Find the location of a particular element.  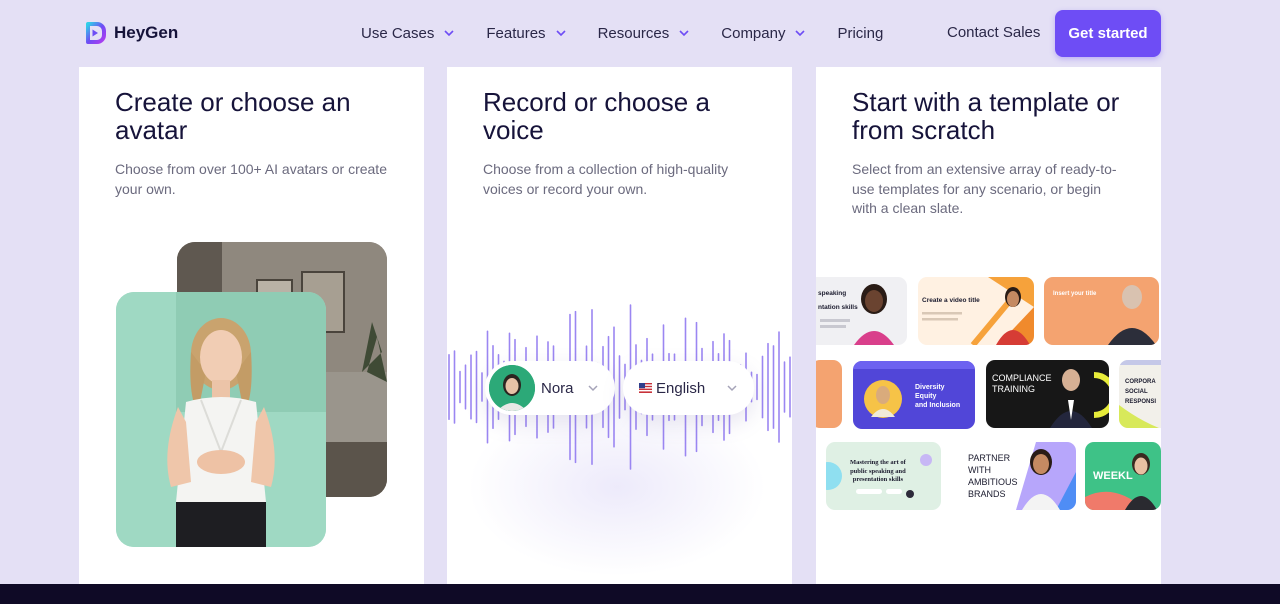

template-title: Insert your title is located at coordinates (1075, 294).